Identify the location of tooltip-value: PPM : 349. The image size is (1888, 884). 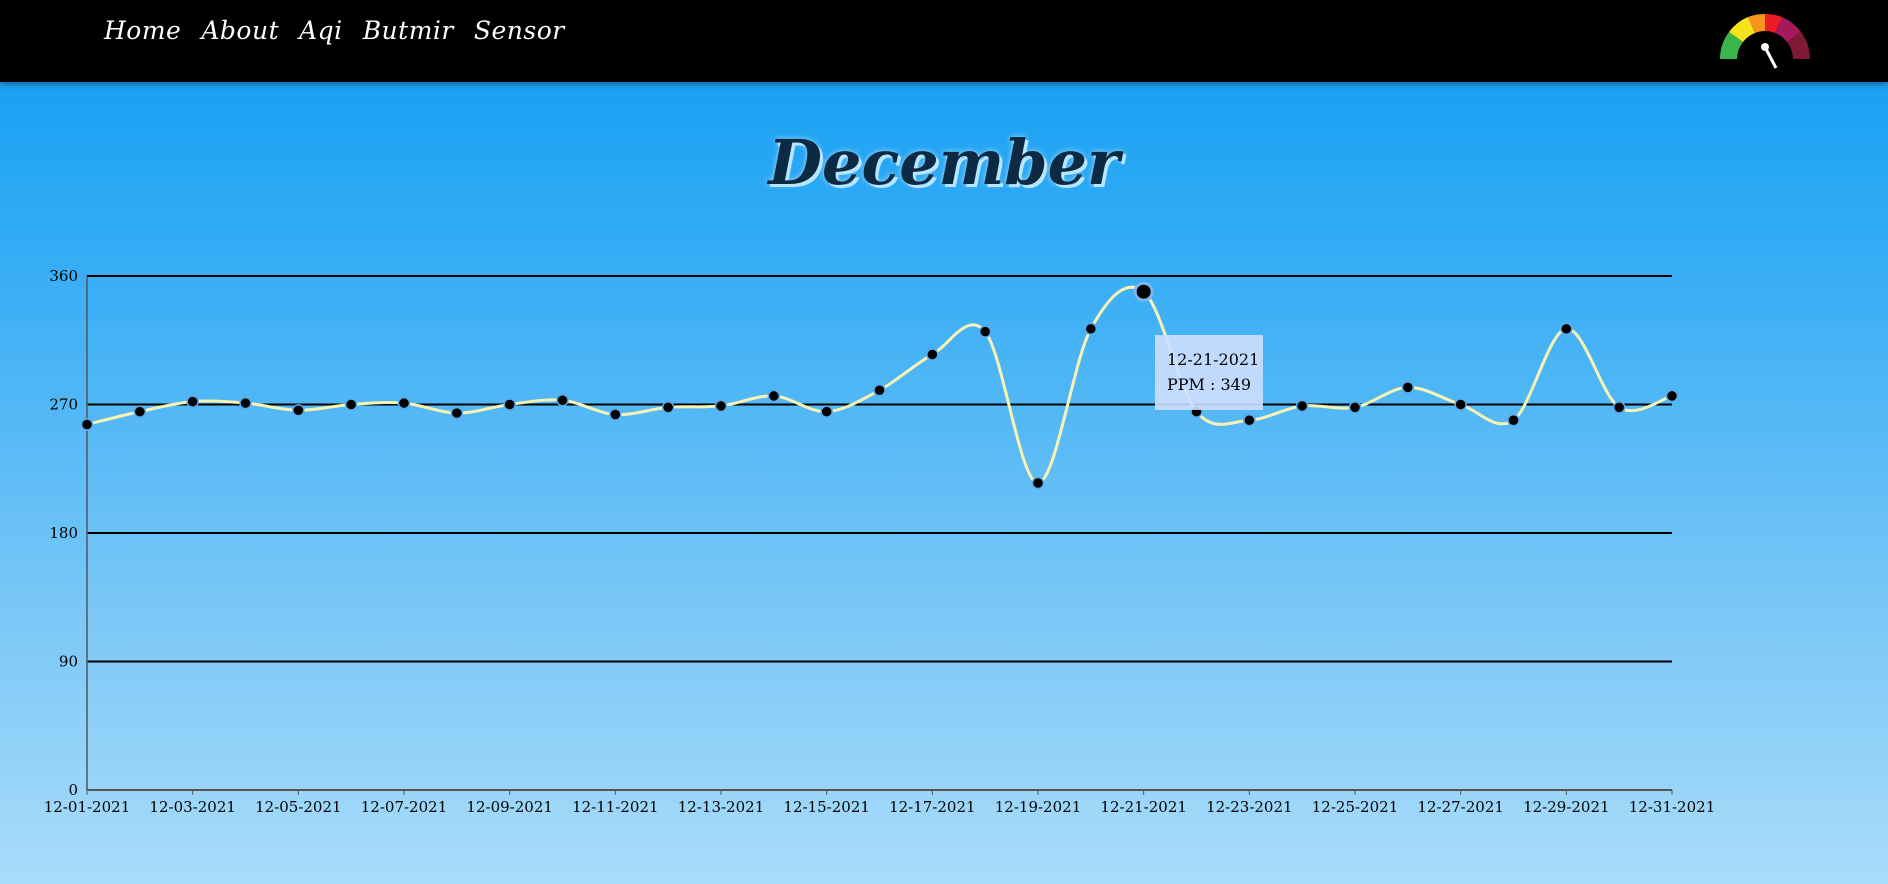
(1209, 384).